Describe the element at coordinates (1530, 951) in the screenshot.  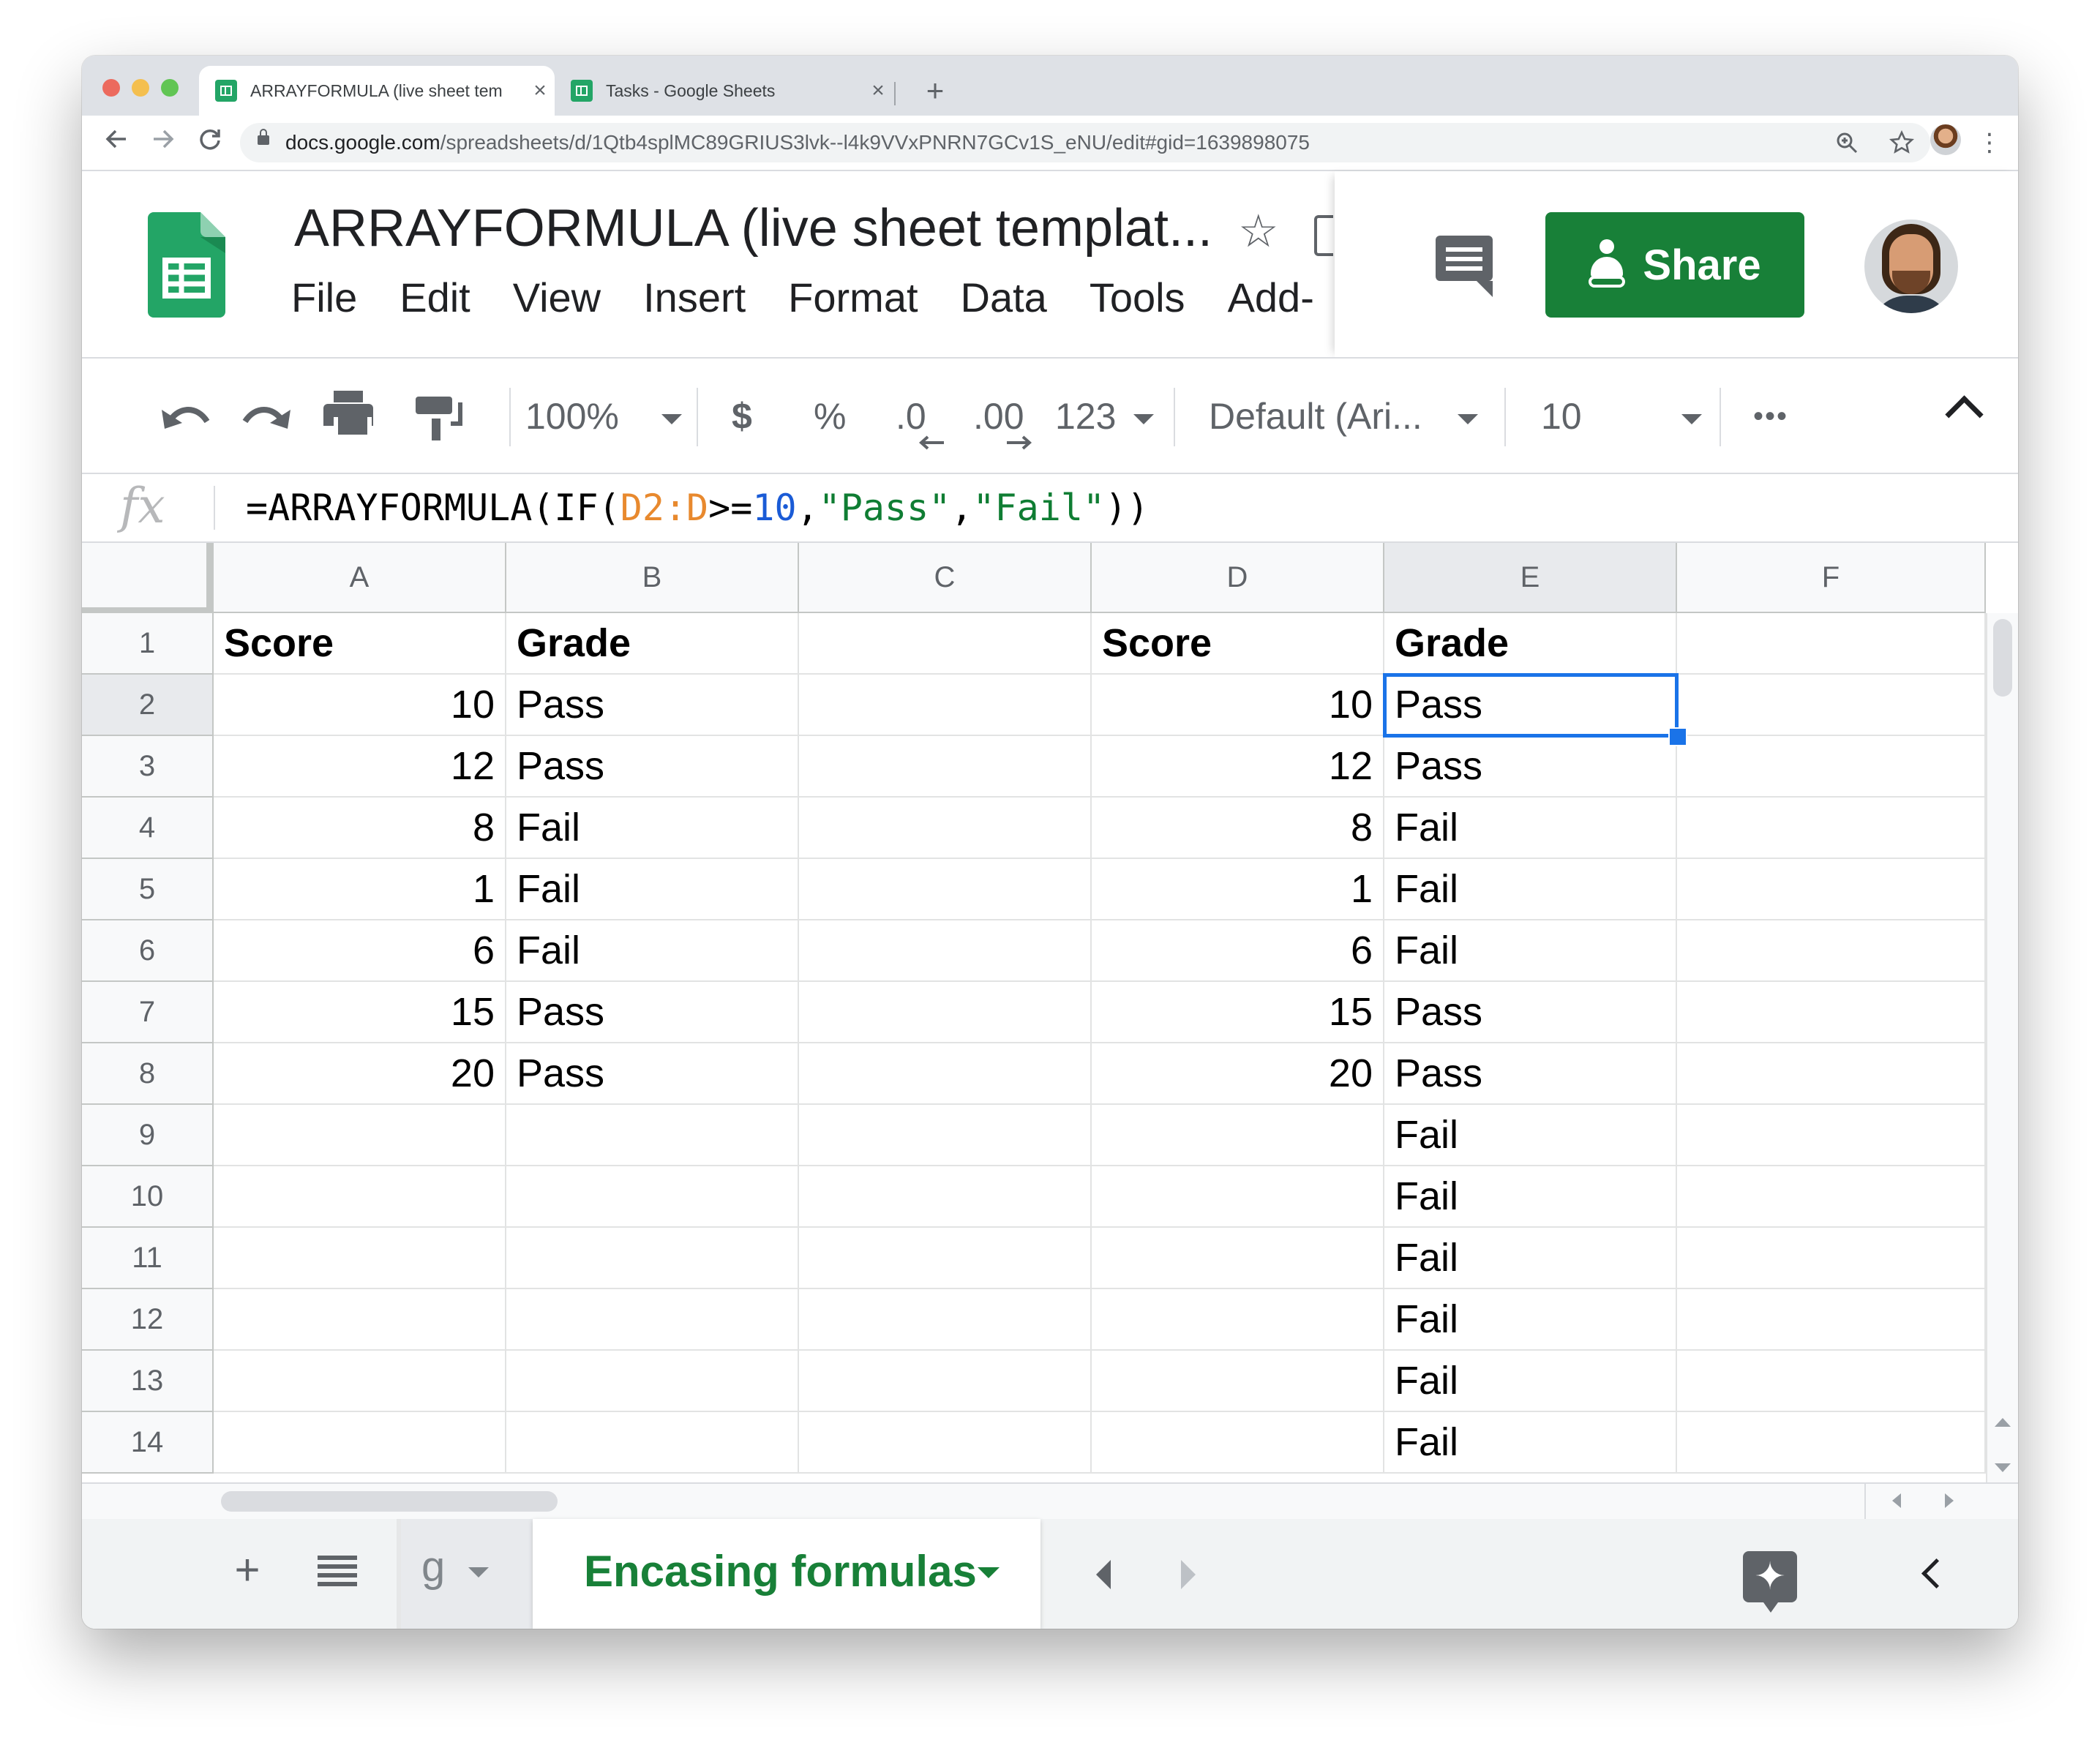
I see `cell-e6: Fail` at that location.